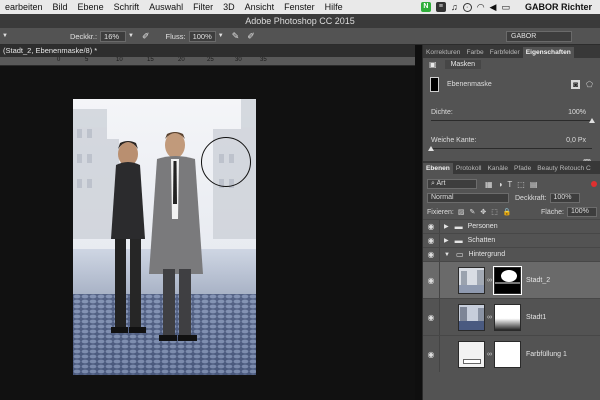  I want to click on menu-help: Hilfe, so click(334, 7).